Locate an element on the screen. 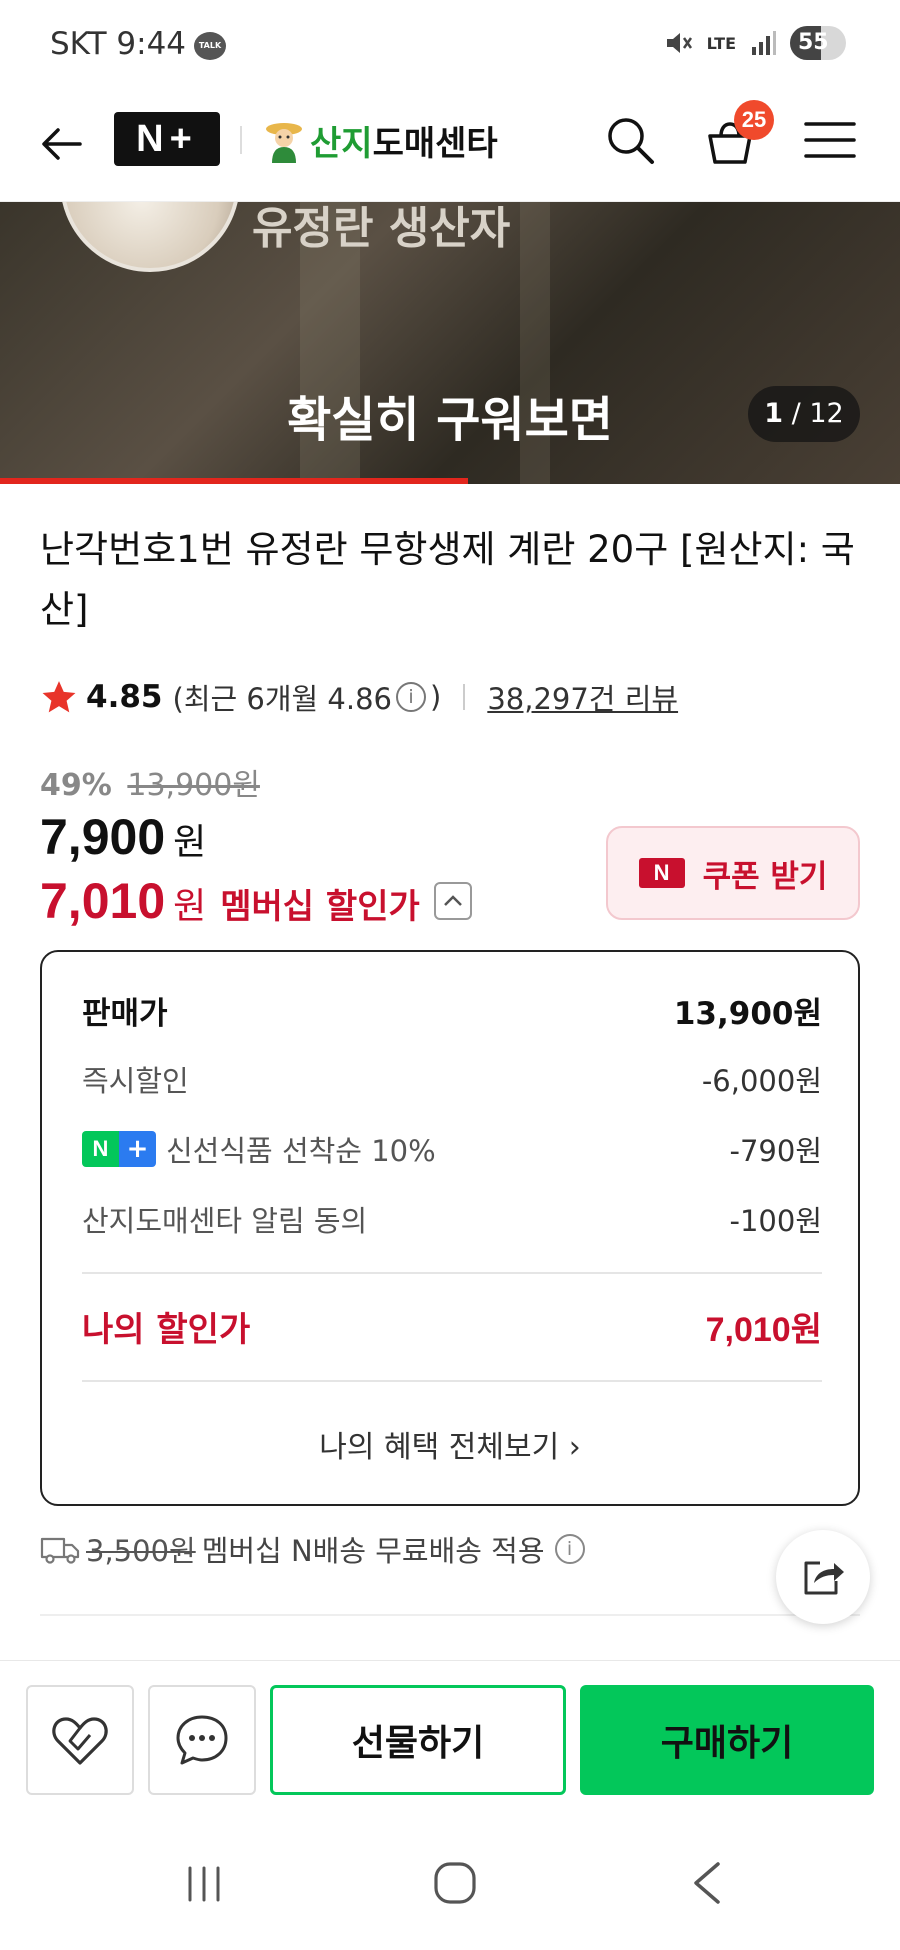 This screenshot has height=1950, width=900. image-counter: 1 / 12 is located at coordinates (804, 414).